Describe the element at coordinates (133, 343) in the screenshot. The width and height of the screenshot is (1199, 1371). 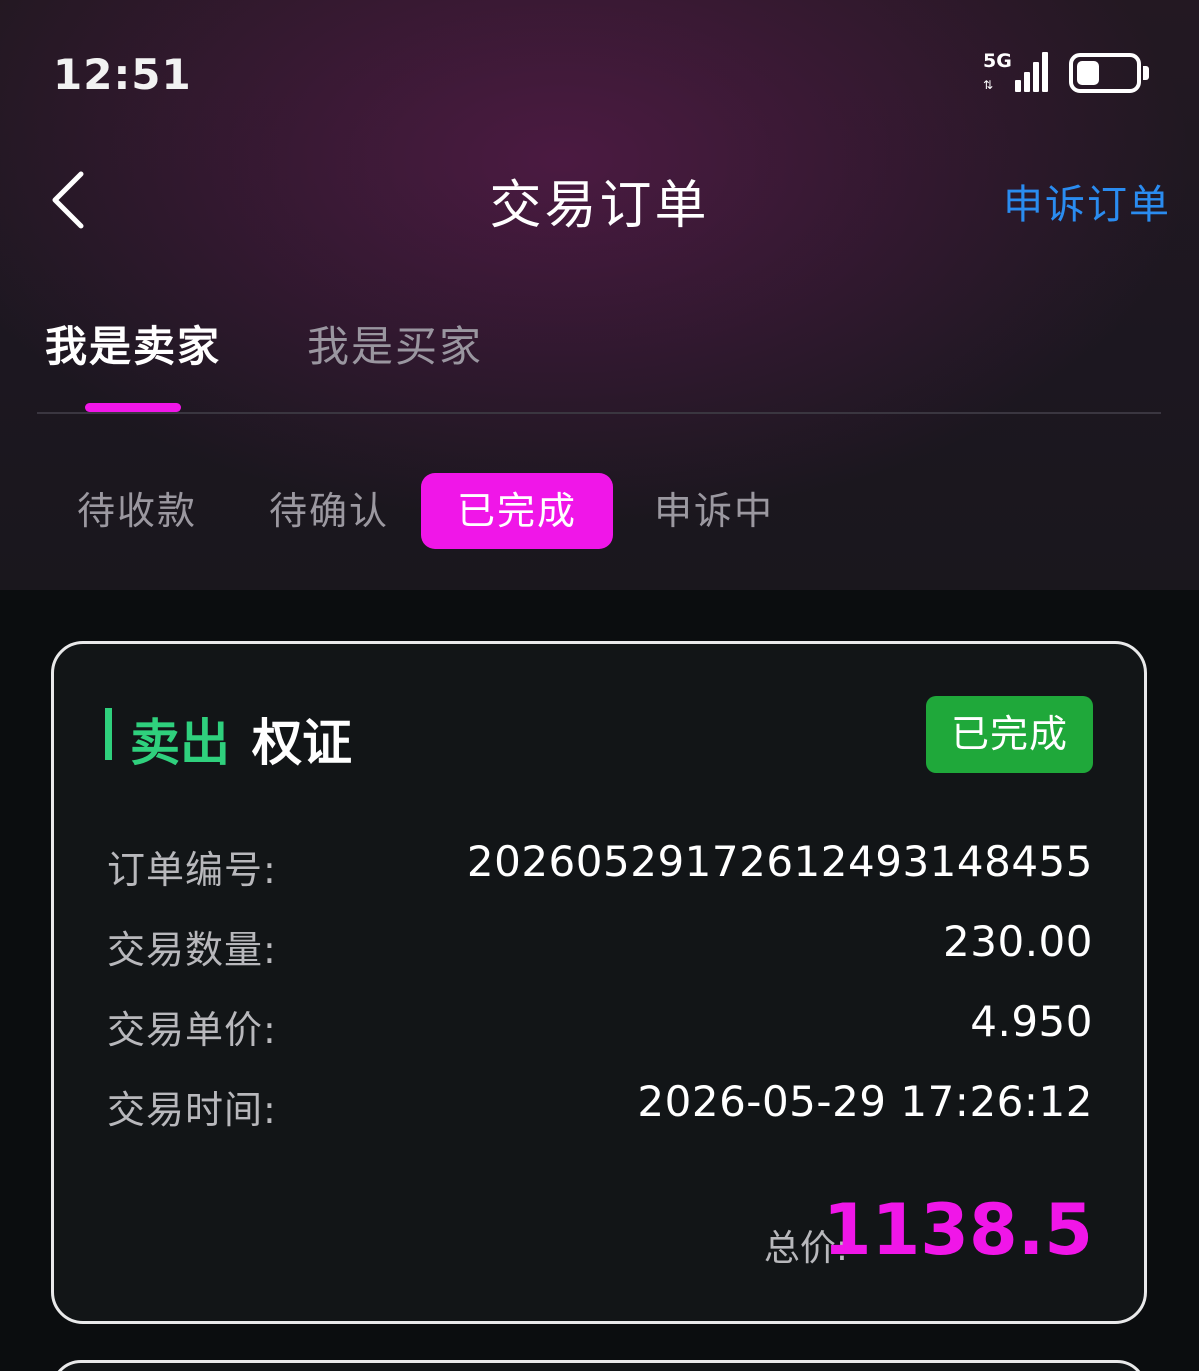
I see `tab-seller: 我是卖家` at that location.